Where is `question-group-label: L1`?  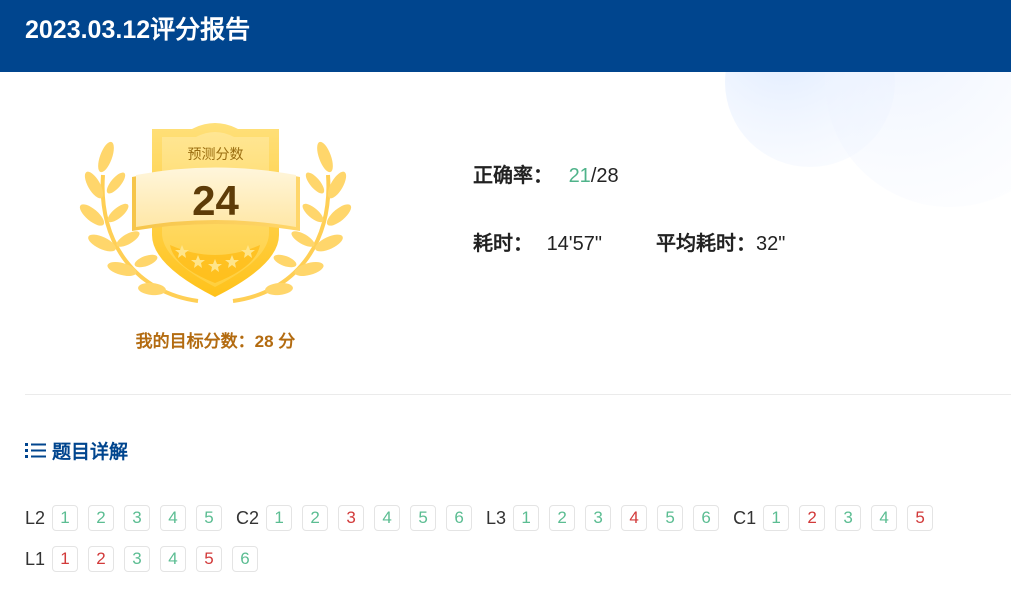 question-group-label: L1 is located at coordinates (35, 558).